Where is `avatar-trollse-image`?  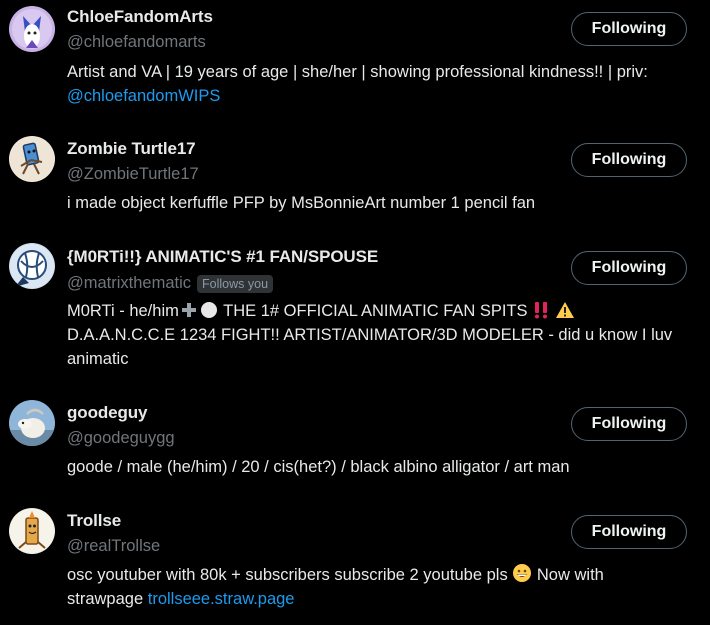 avatar-trollse-image is located at coordinates (32, 531).